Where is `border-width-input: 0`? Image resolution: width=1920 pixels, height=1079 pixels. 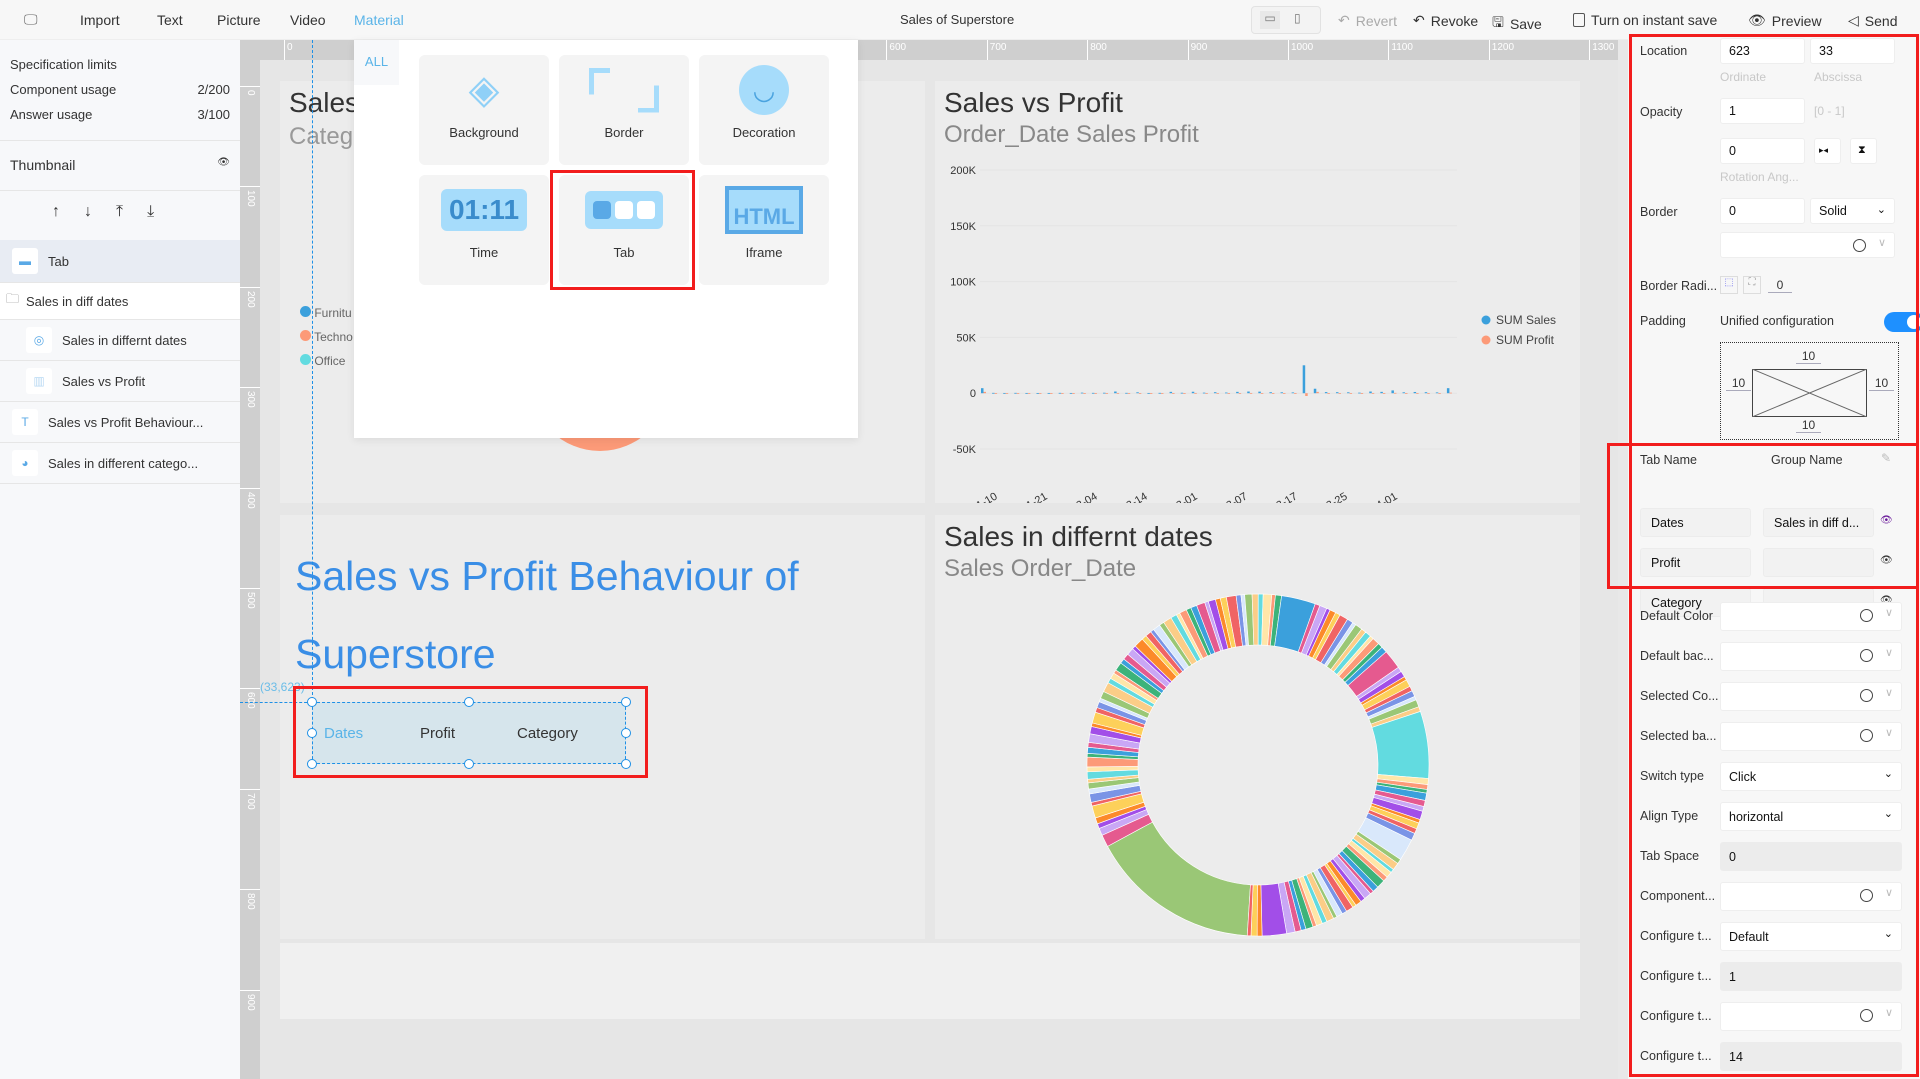
border-width-input: 0 is located at coordinates (1762, 211).